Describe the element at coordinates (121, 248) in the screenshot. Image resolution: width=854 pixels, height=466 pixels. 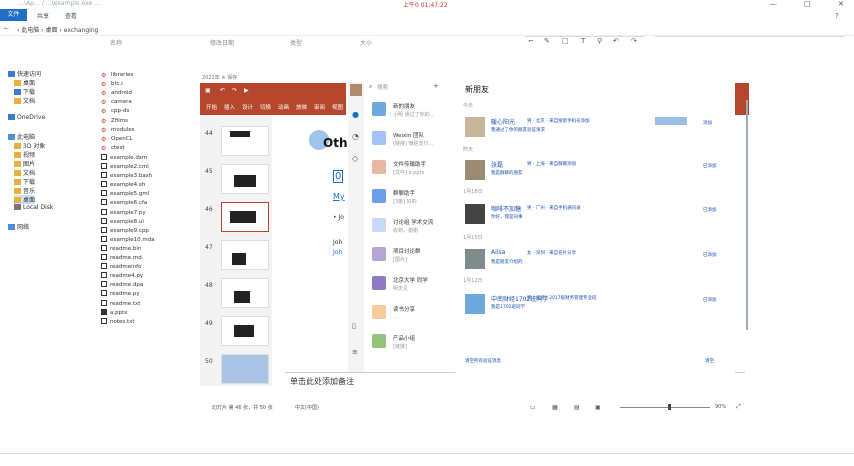
I see `file-item: readme.bin` at that location.